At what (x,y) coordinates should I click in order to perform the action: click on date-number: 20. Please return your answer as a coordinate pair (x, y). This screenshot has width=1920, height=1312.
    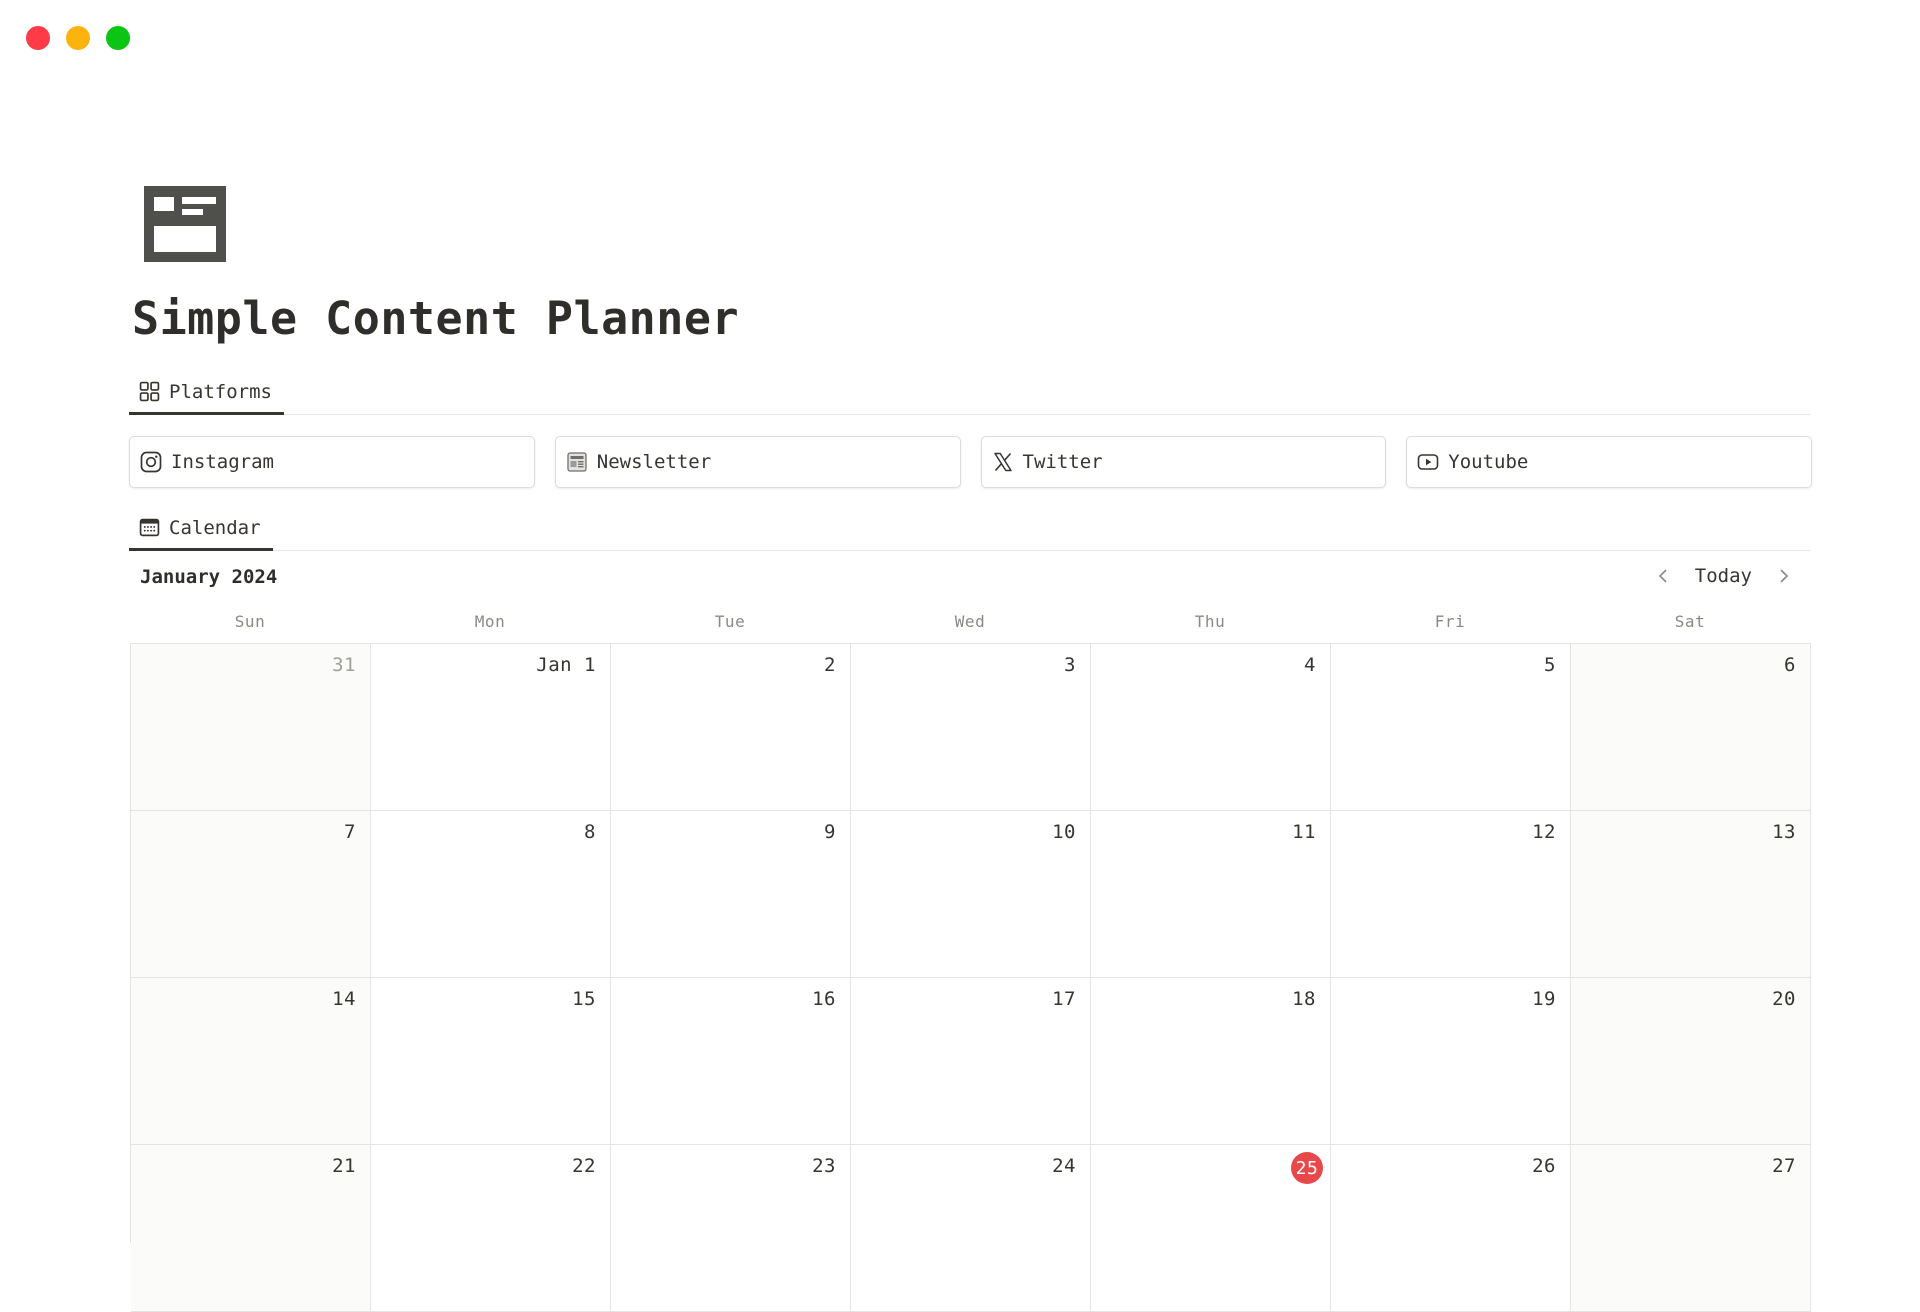
    Looking at the image, I should click on (1784, 999).